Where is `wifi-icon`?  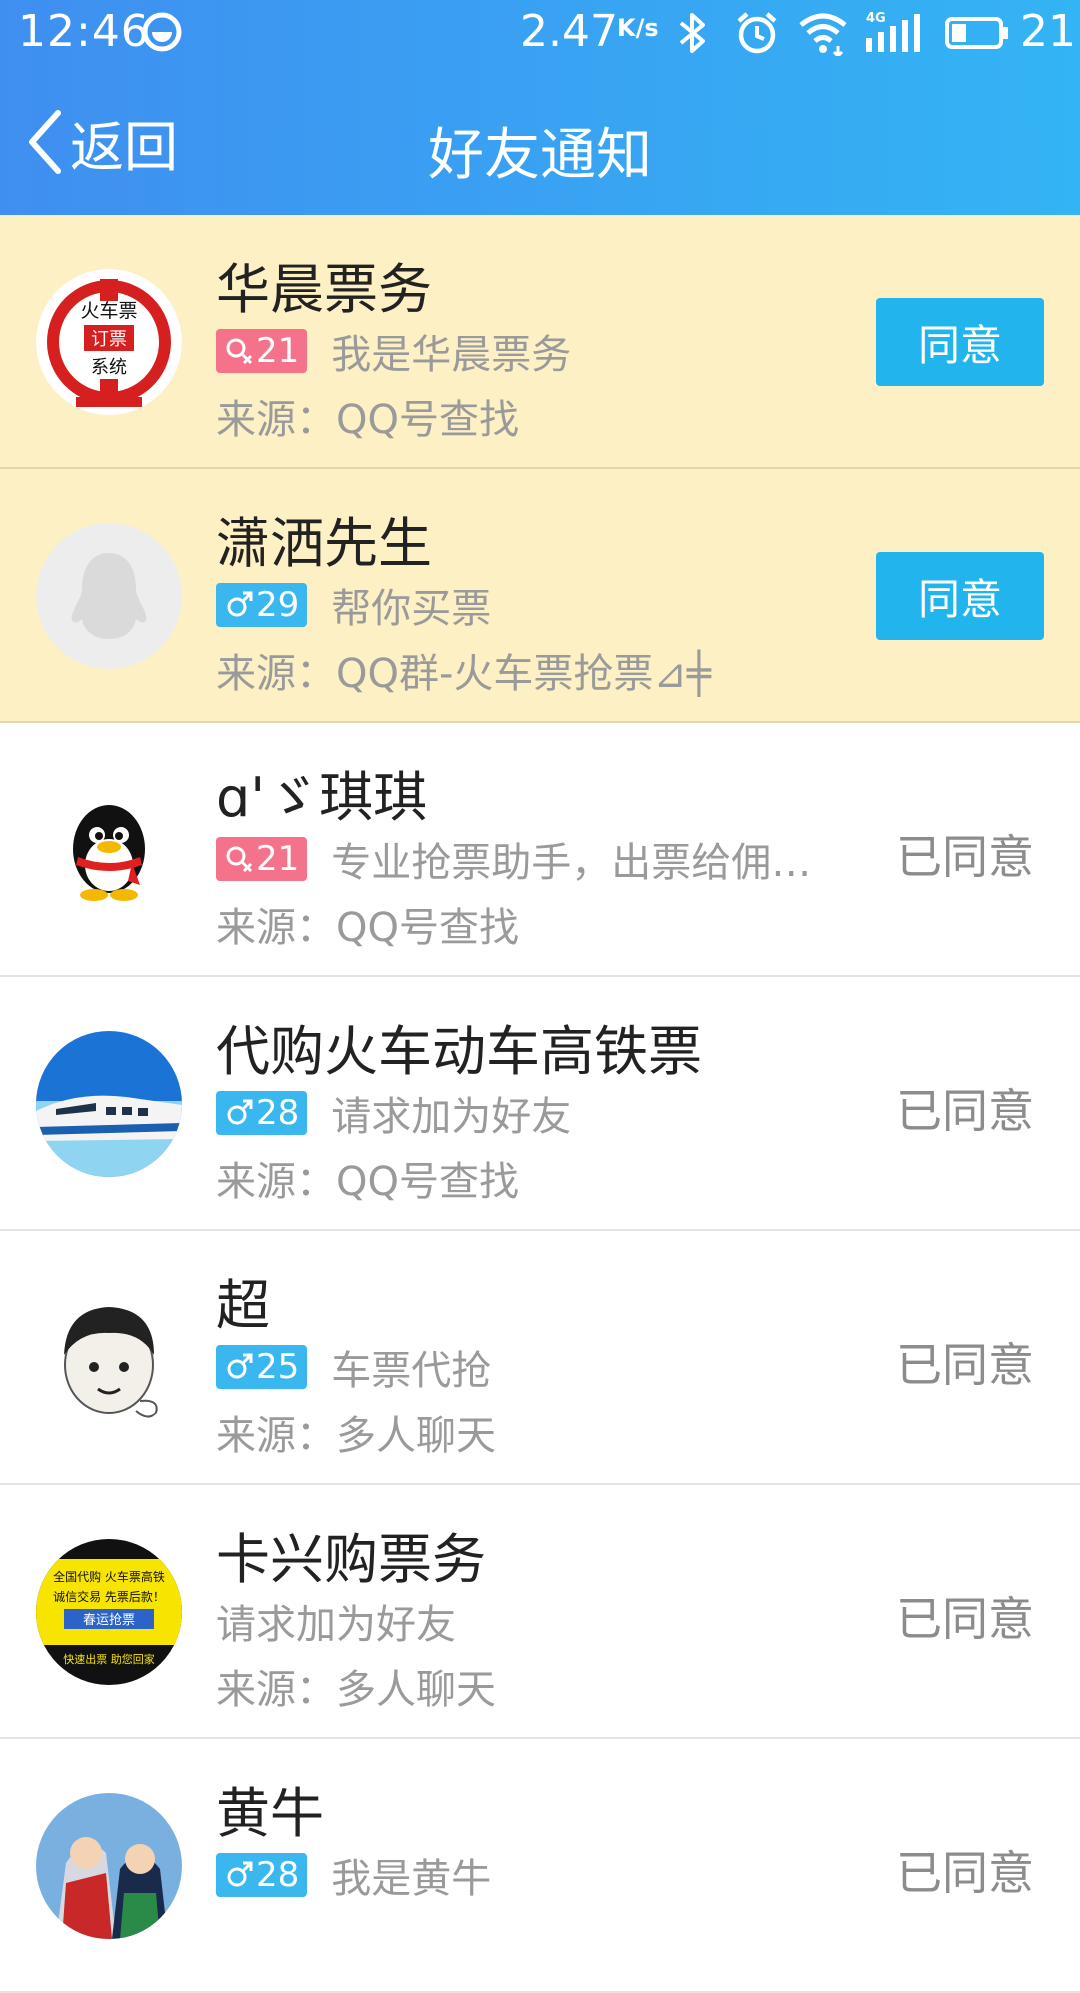 wifi-icon is located at coordinates (823, 33).